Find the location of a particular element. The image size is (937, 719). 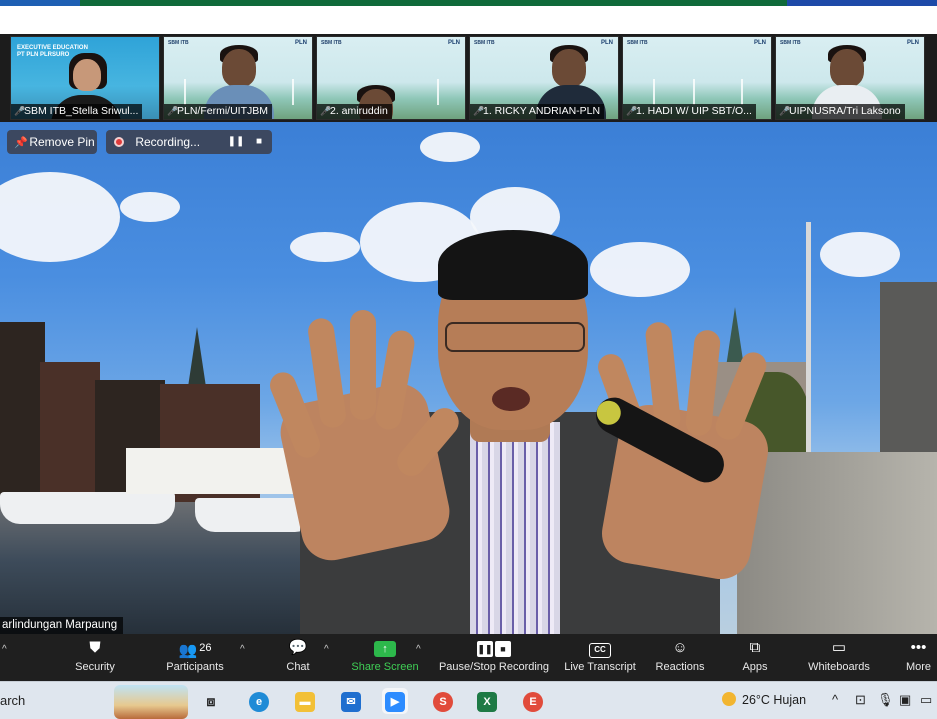

participants-button: 👥 26 Participants is located at coordinates (195, 657).